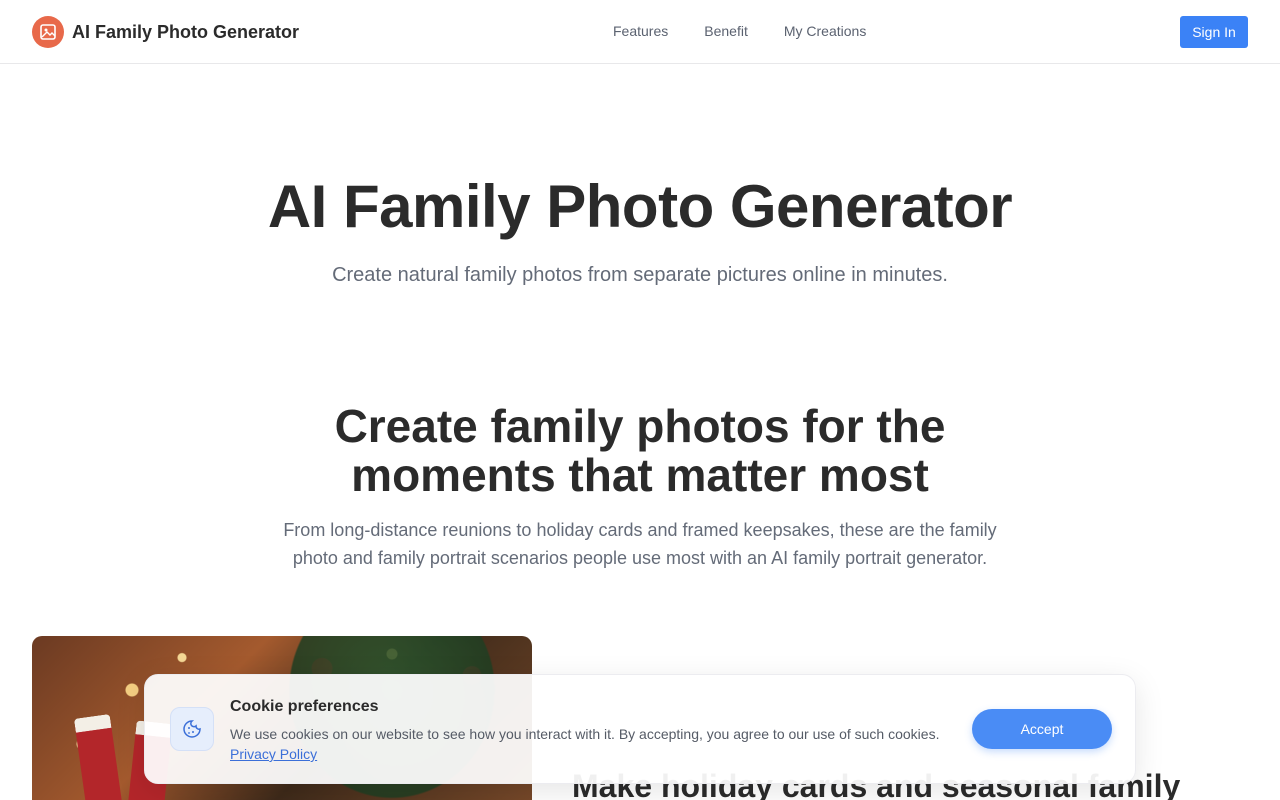 Image resolution: width=1280 pixels, height=800 pixels. I want to click on accept-cookies-button: Accept, so click(1042, 729).